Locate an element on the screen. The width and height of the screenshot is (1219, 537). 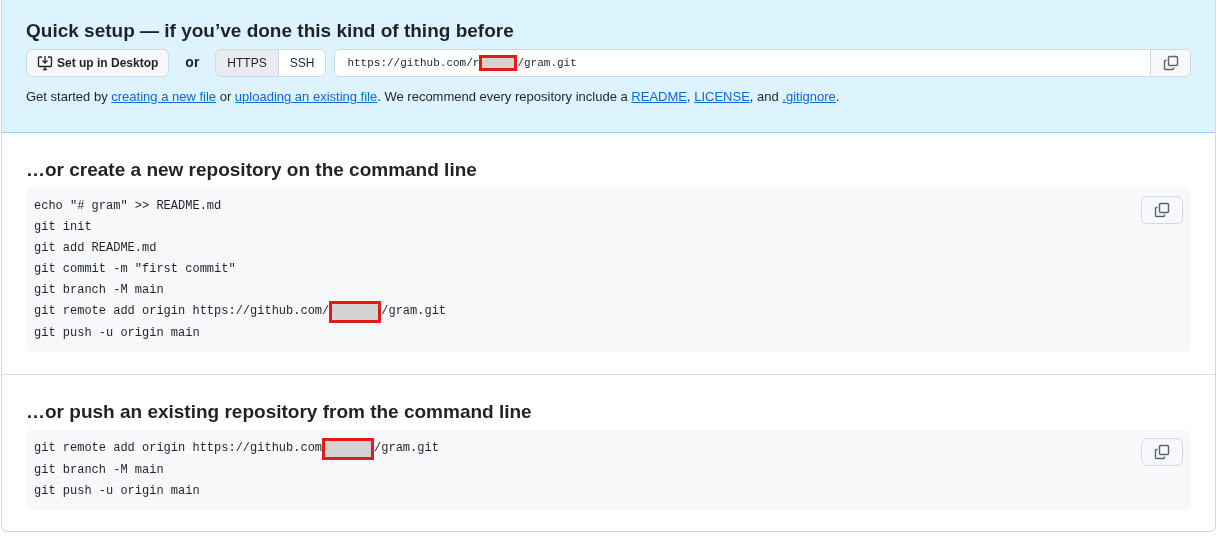
section-heading: …or create a new repository on the command line is located at coordinates (252, 170).